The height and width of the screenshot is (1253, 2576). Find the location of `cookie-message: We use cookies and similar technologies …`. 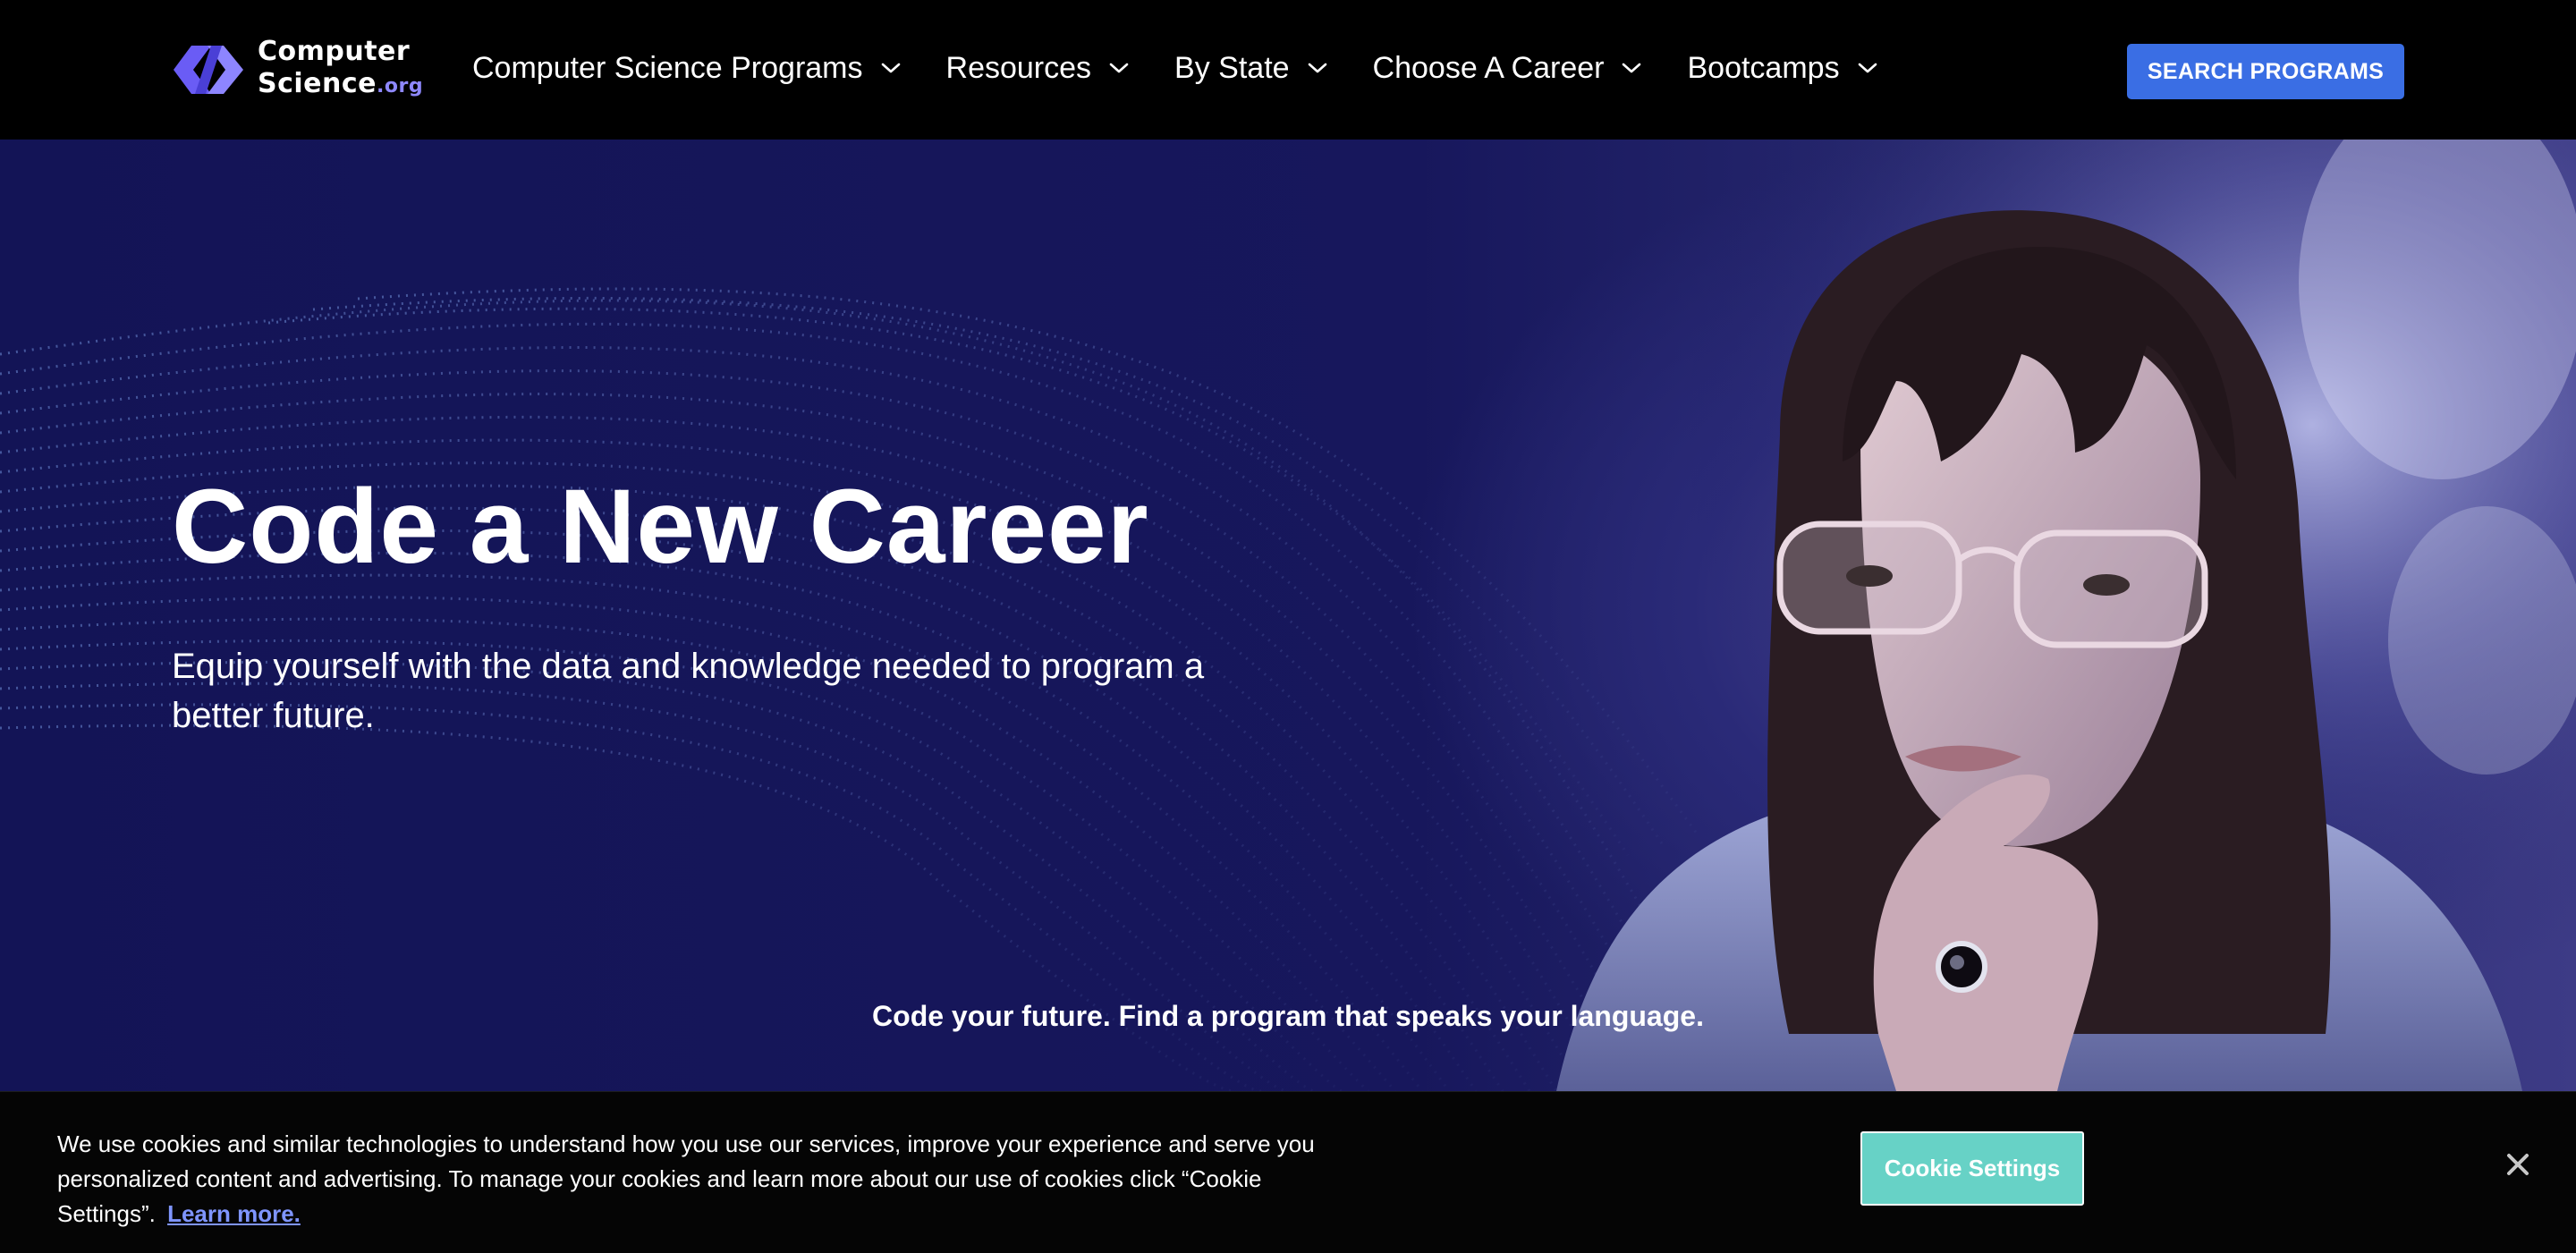

cookie-message: We use cookies and similar technologies … is located at coordinates (701, 1179).